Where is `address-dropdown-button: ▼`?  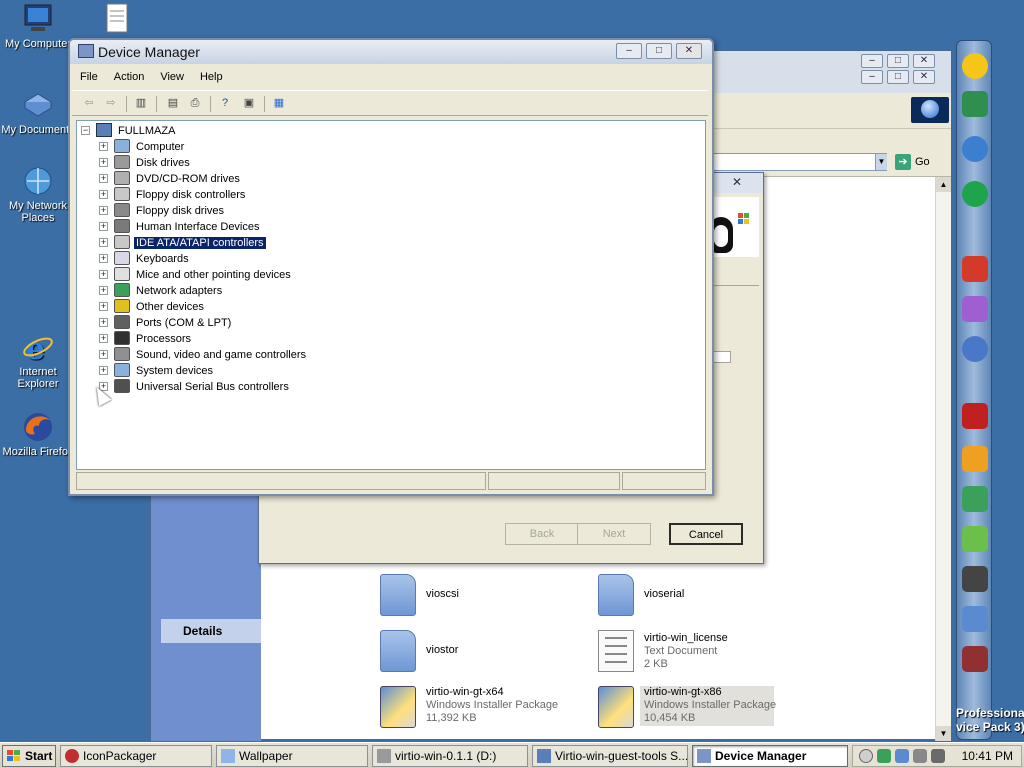 address-dropdown-button: ▼ is located at coordinates (881, 162).